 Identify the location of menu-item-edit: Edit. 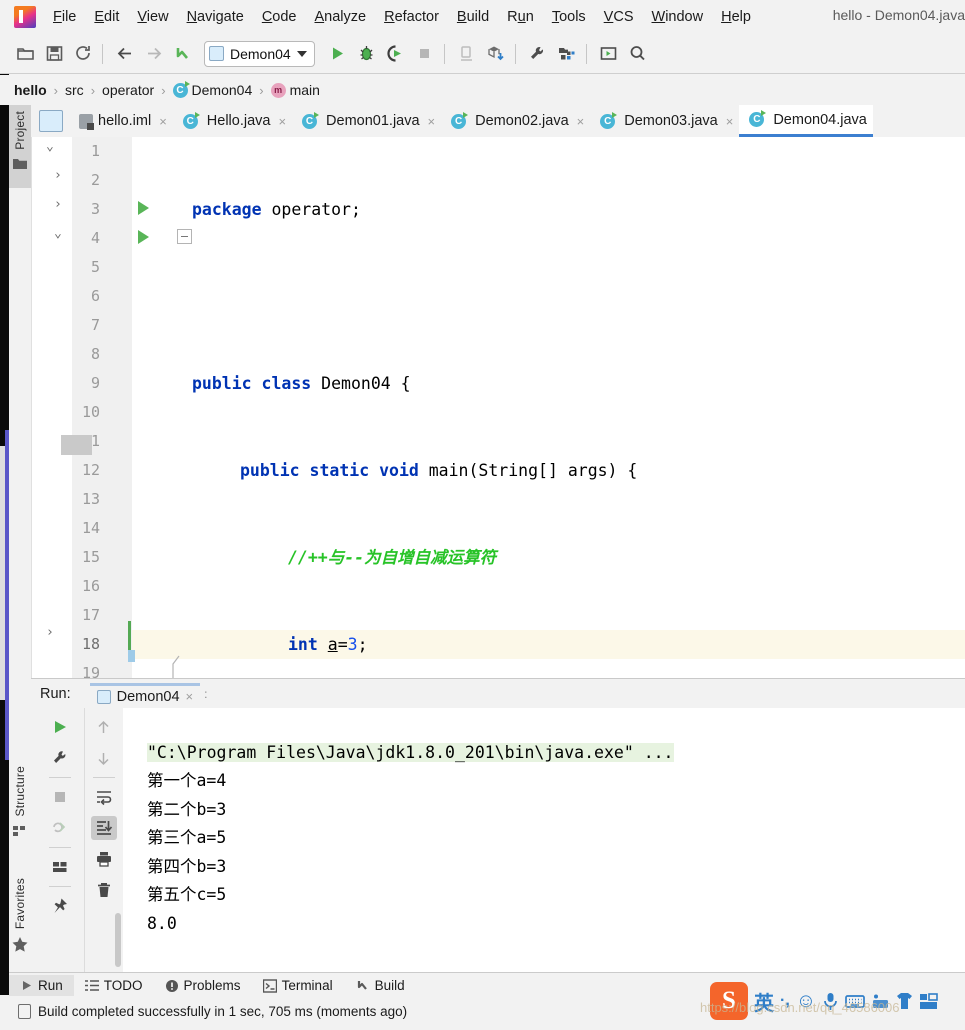
(106, 17).